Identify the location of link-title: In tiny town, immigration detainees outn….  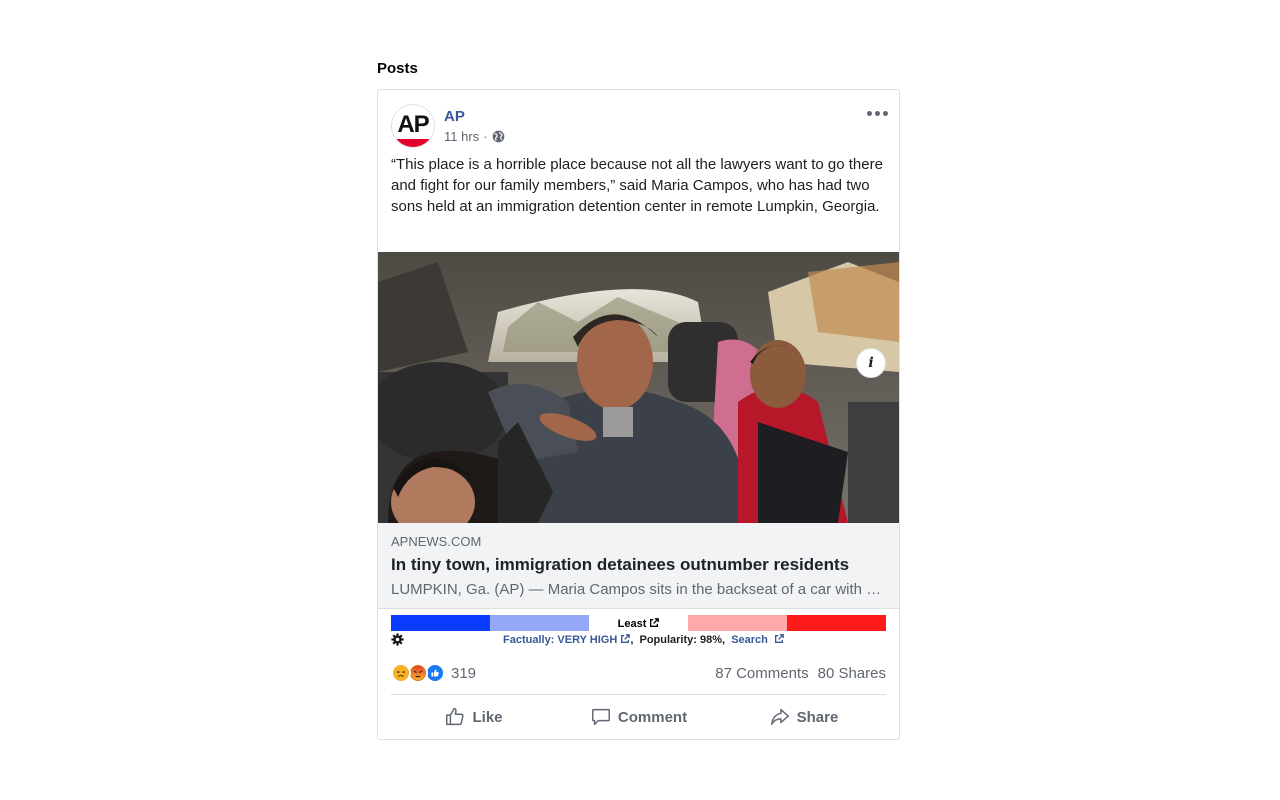
(638, 565).